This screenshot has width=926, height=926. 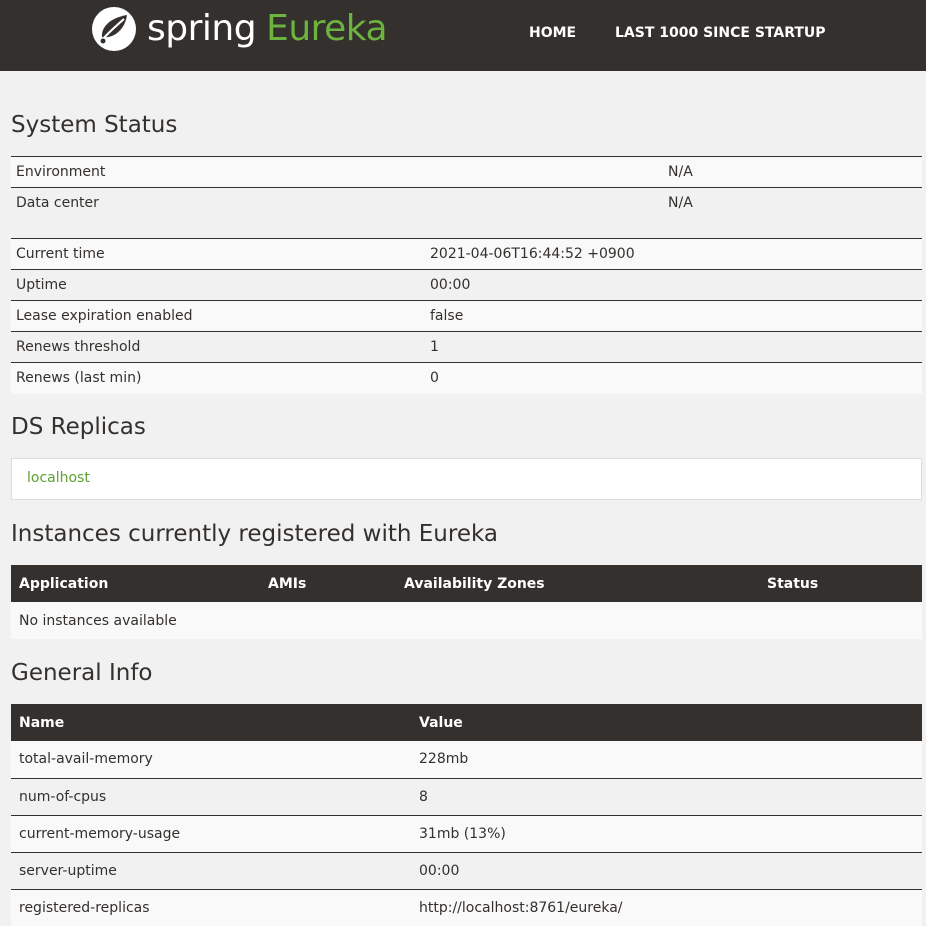 What do you see at coordinates (220, 316) in the screenshot?
I see `lease-expiration-label: Lease expiration enabled` at bounding box center [220, 316].